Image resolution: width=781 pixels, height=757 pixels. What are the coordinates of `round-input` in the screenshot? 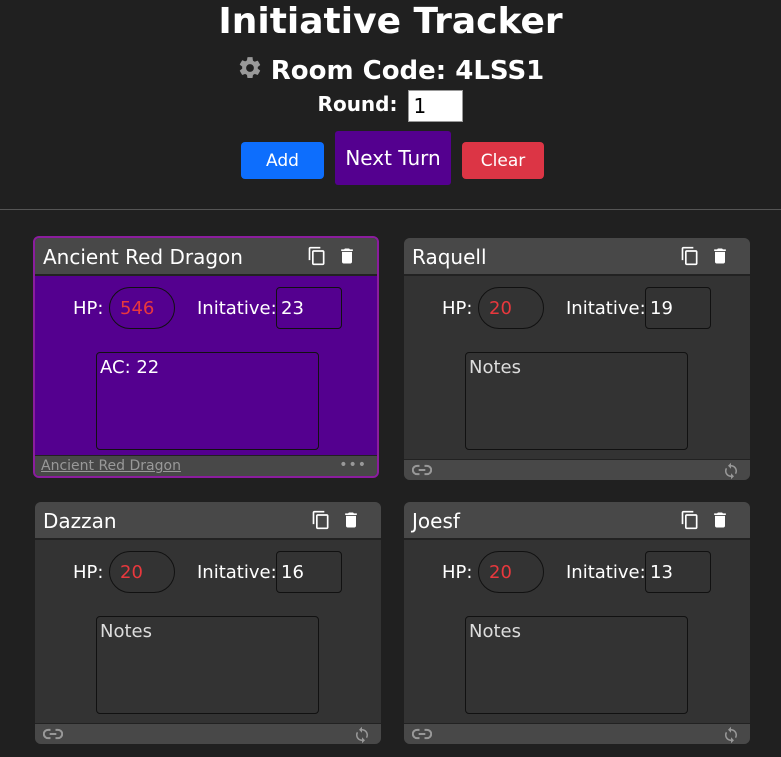 It's located at (436, 105).